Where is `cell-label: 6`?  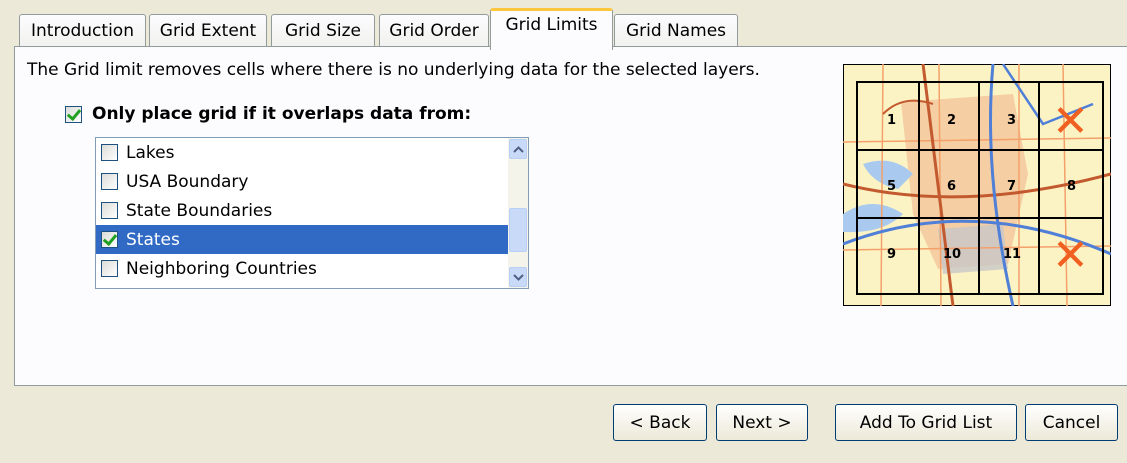 cell-label: 6 is located at coordinates (951, 186).